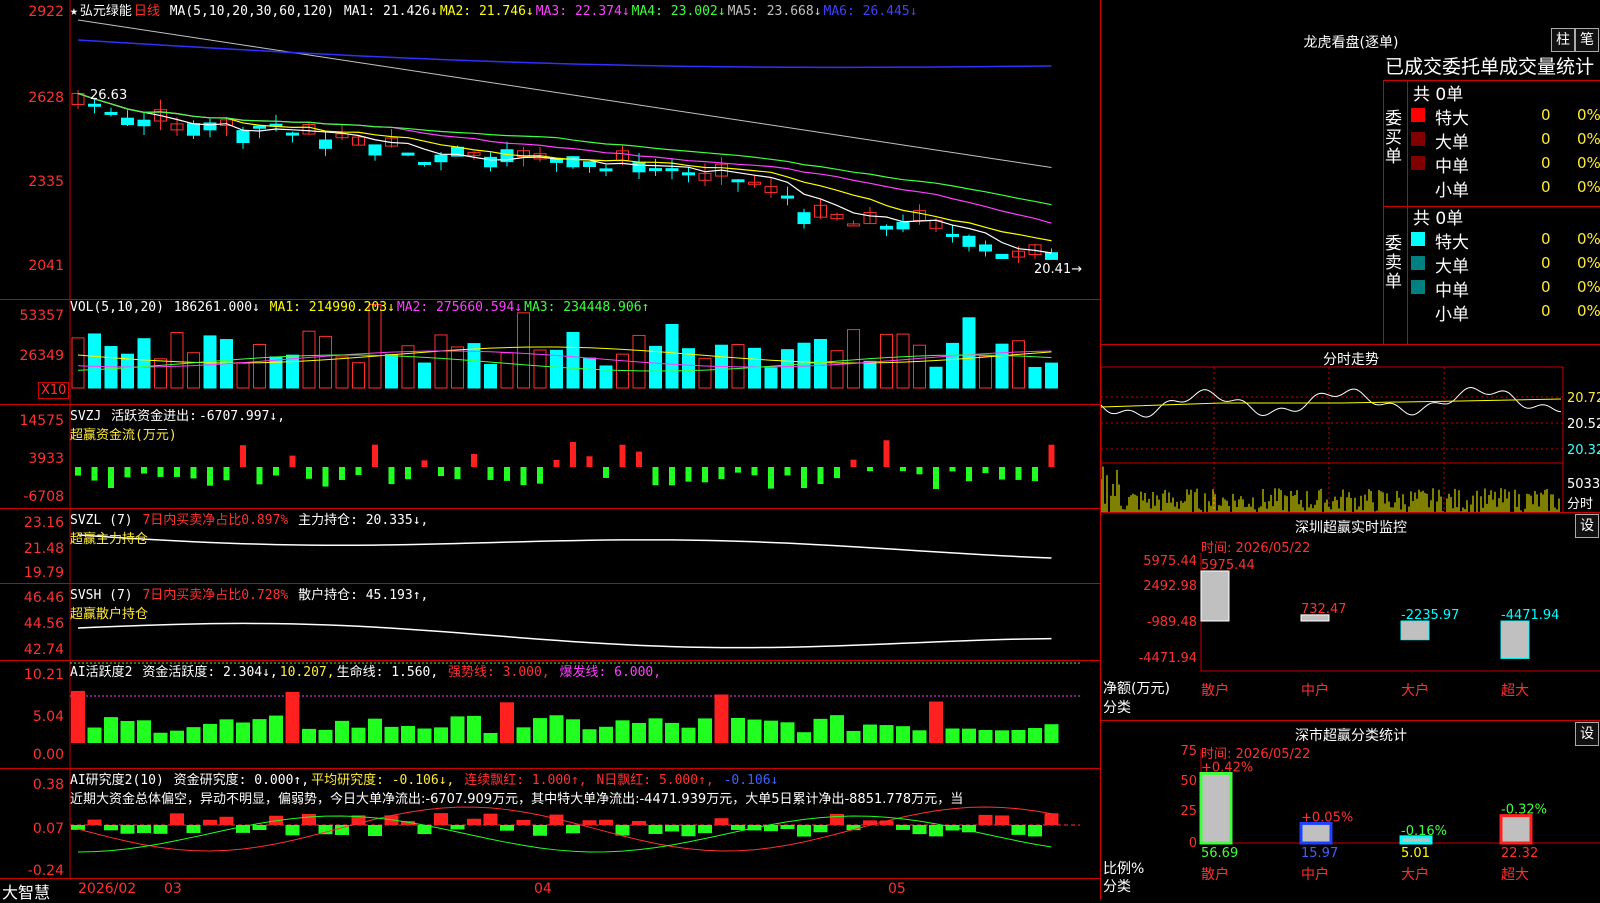 Image resolution: width=1600 pixels, height=903 pixels. I want to click on pen-mode-button: 笔, so click(1587, 40).